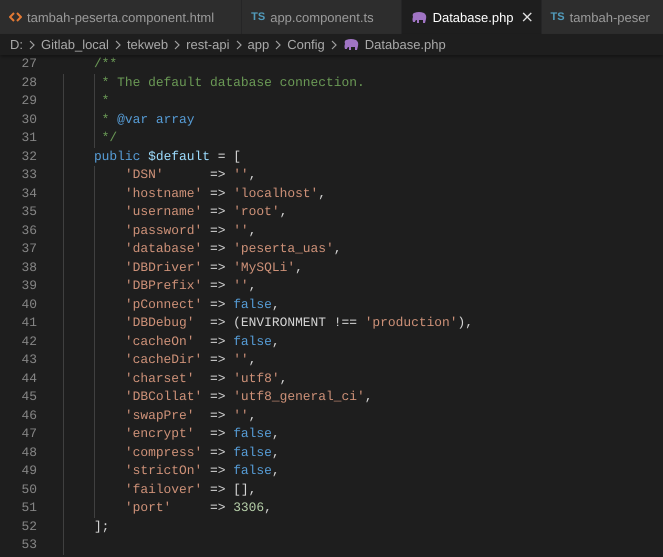  What do you see at coordinates (28, 489) in the screenshot?
I see `line-number: 50` at bounding box center [28, 489].